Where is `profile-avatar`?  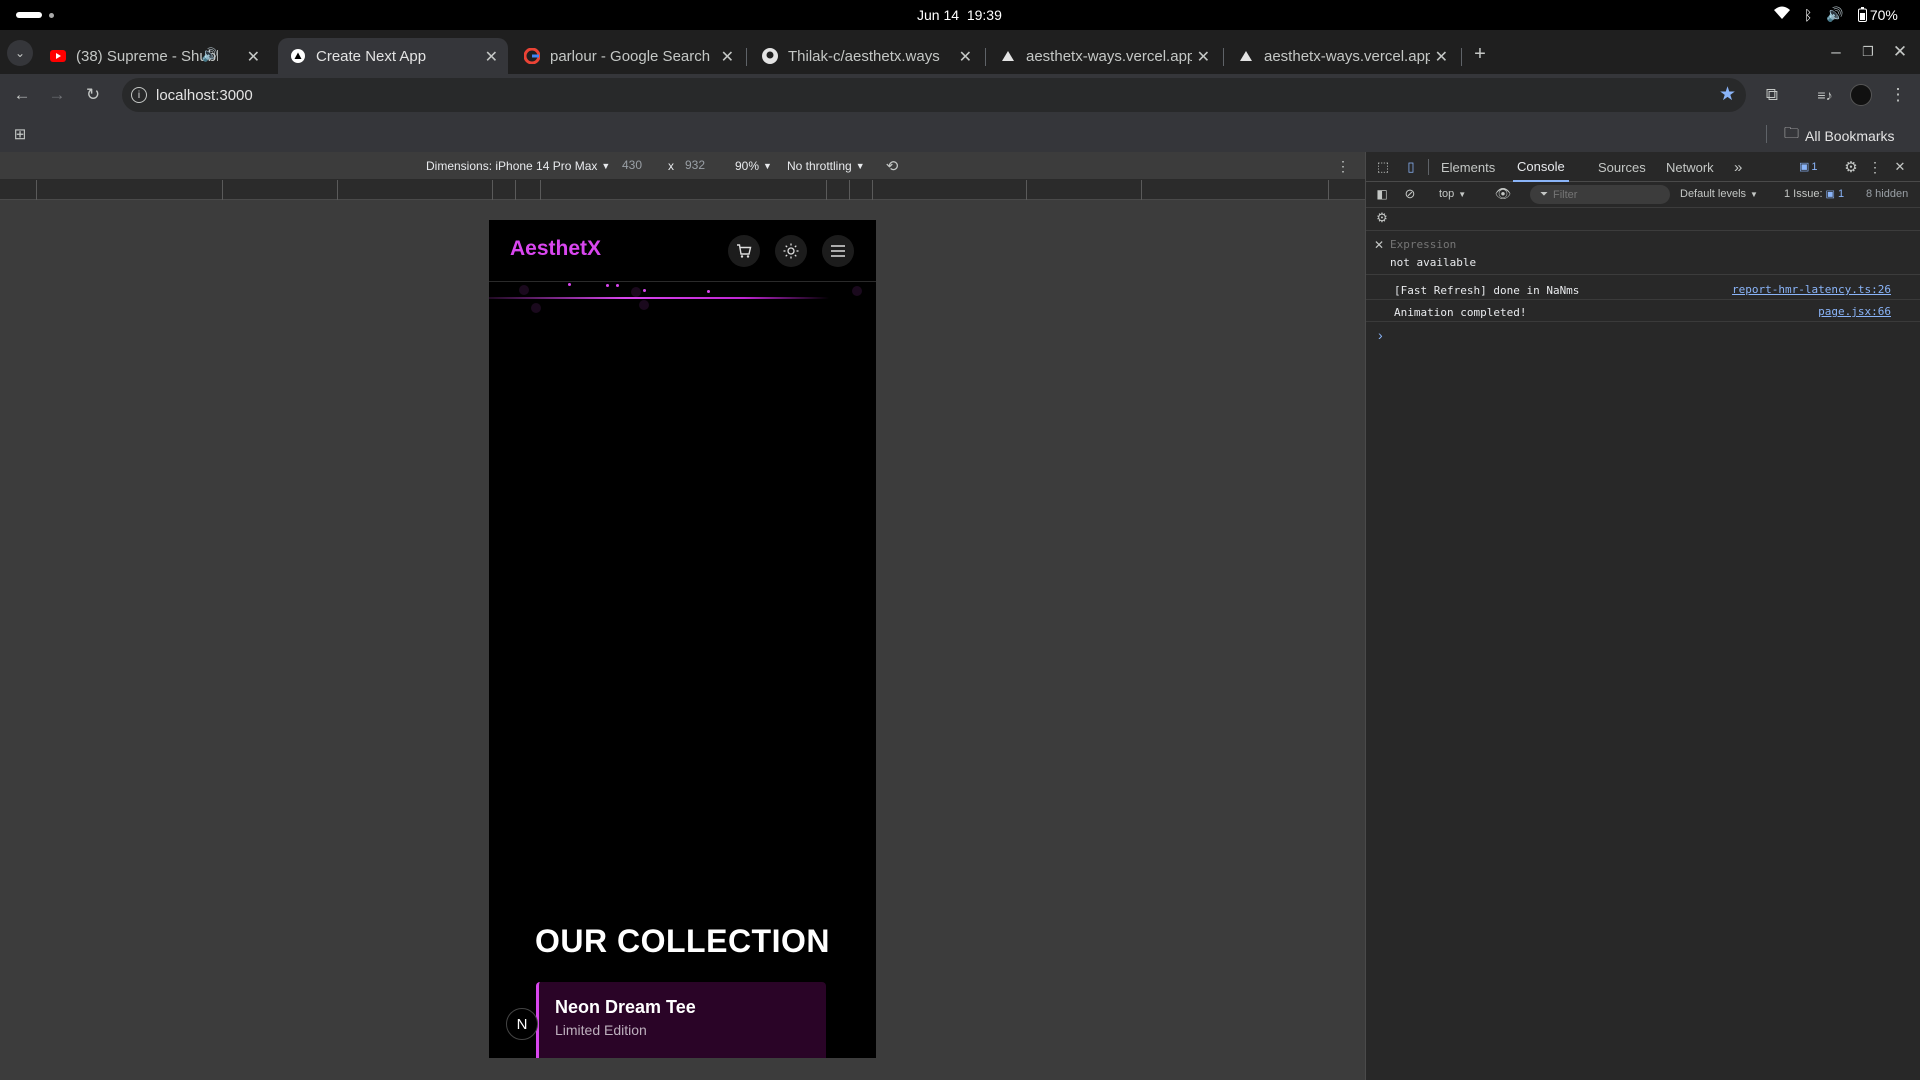
profile-avatar is located at coordinates (1861, 95).